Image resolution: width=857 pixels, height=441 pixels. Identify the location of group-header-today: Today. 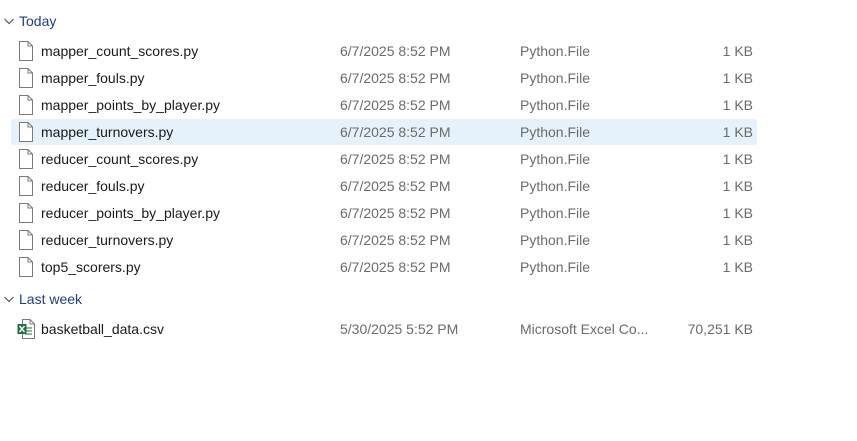
(28, 21).